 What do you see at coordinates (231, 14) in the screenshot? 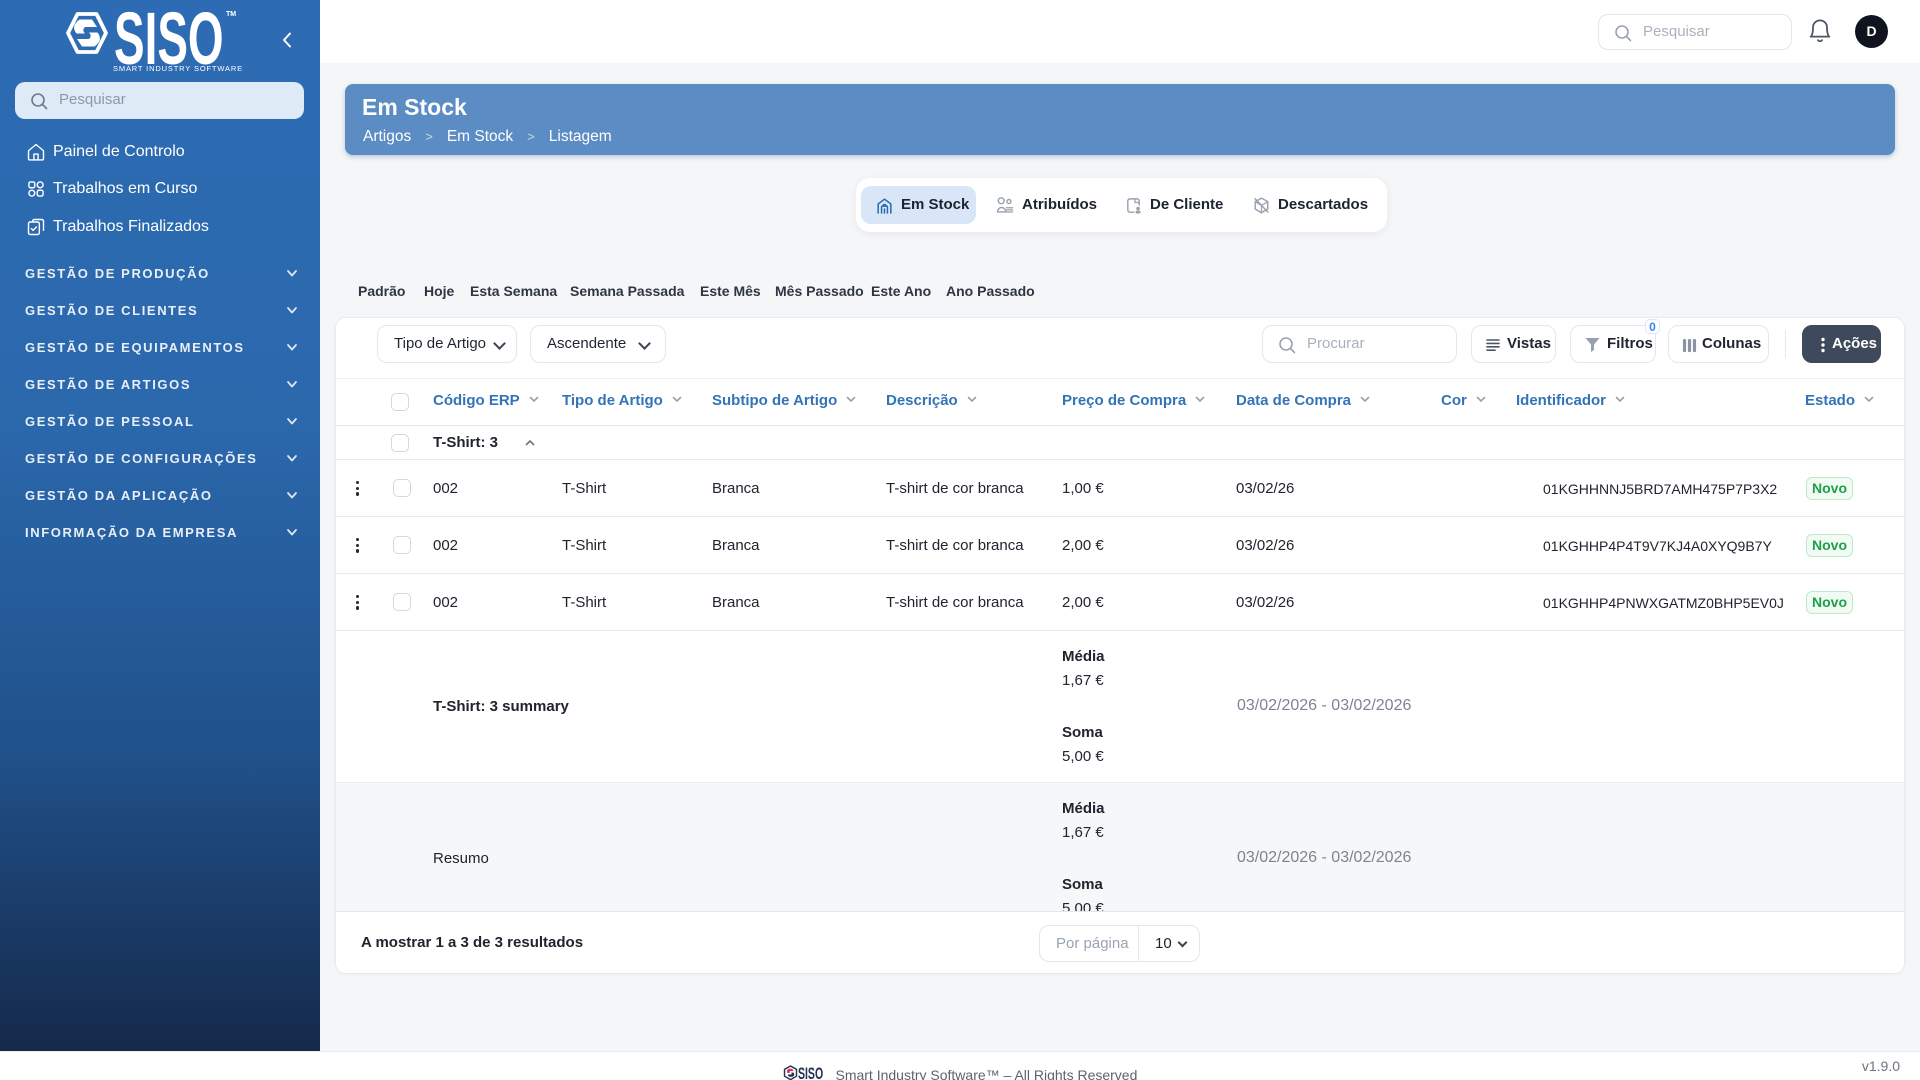
I see `svg-text: TM` at bounding box center [231, 14].